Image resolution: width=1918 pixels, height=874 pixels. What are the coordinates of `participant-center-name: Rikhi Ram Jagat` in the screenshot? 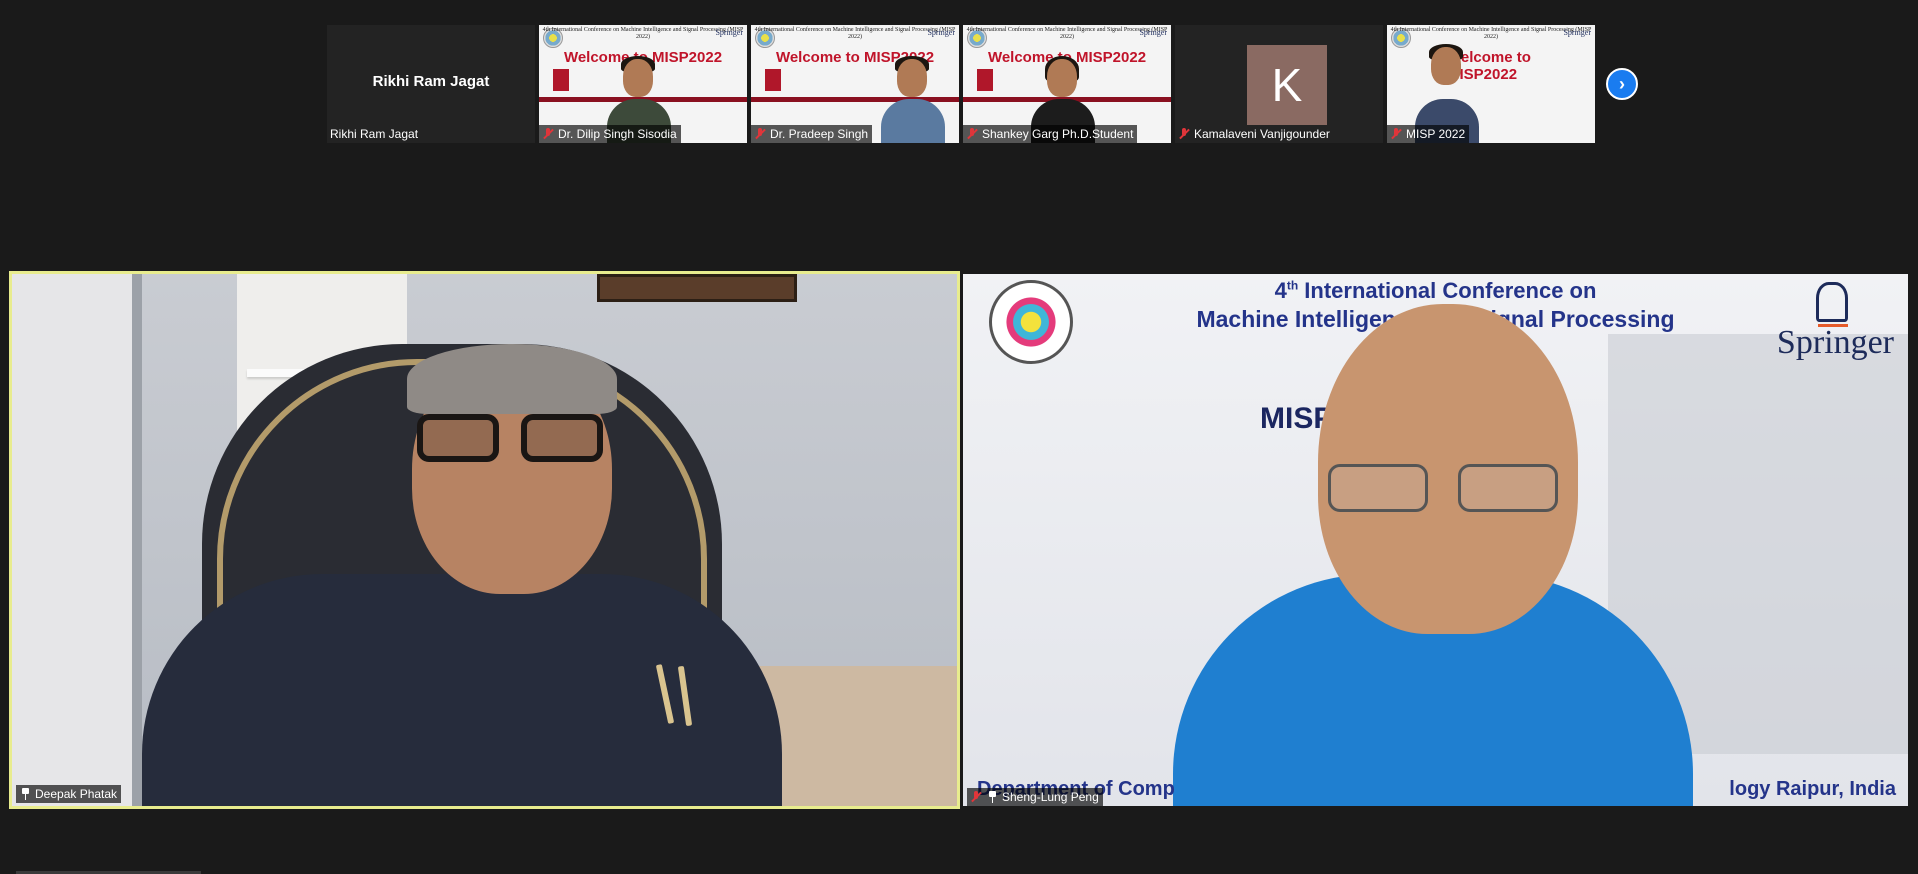 It's located at (431, 81).